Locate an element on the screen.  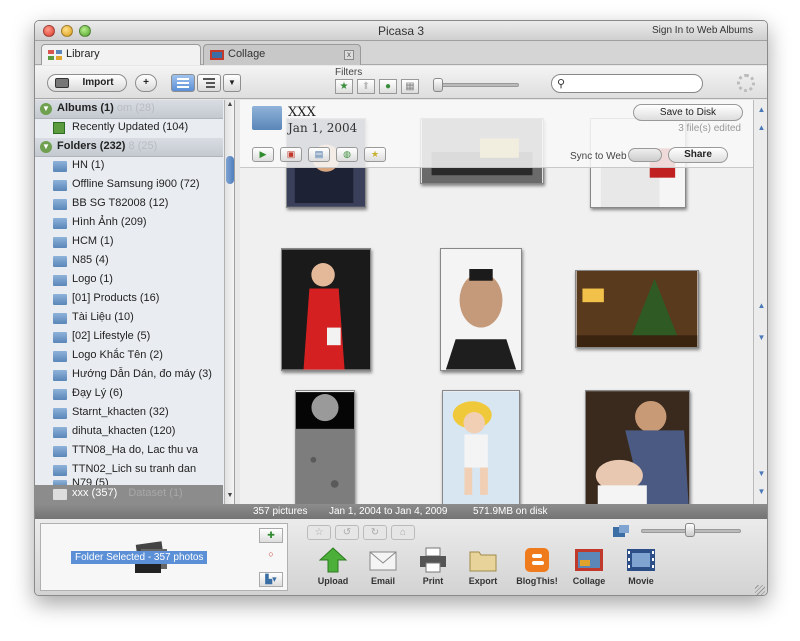
export-button: Export is located at coordinates (483, 566).